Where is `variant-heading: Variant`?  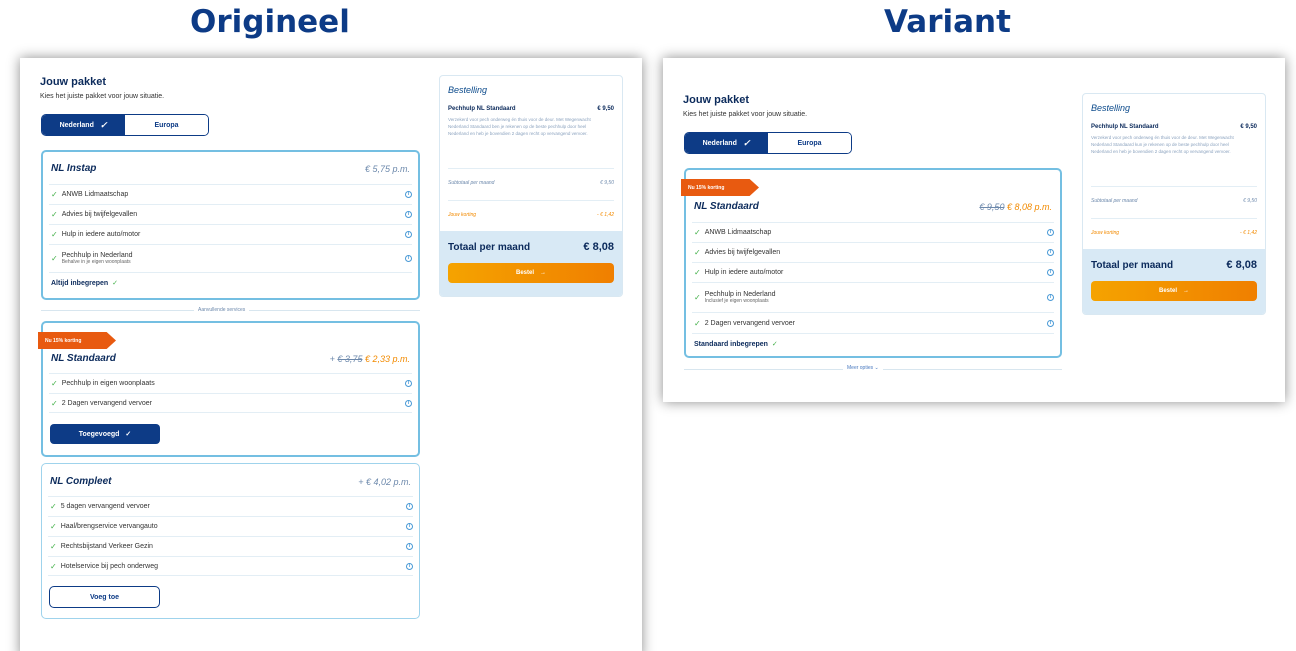 variant-heading: Variant is located at coordinates (947, 22).